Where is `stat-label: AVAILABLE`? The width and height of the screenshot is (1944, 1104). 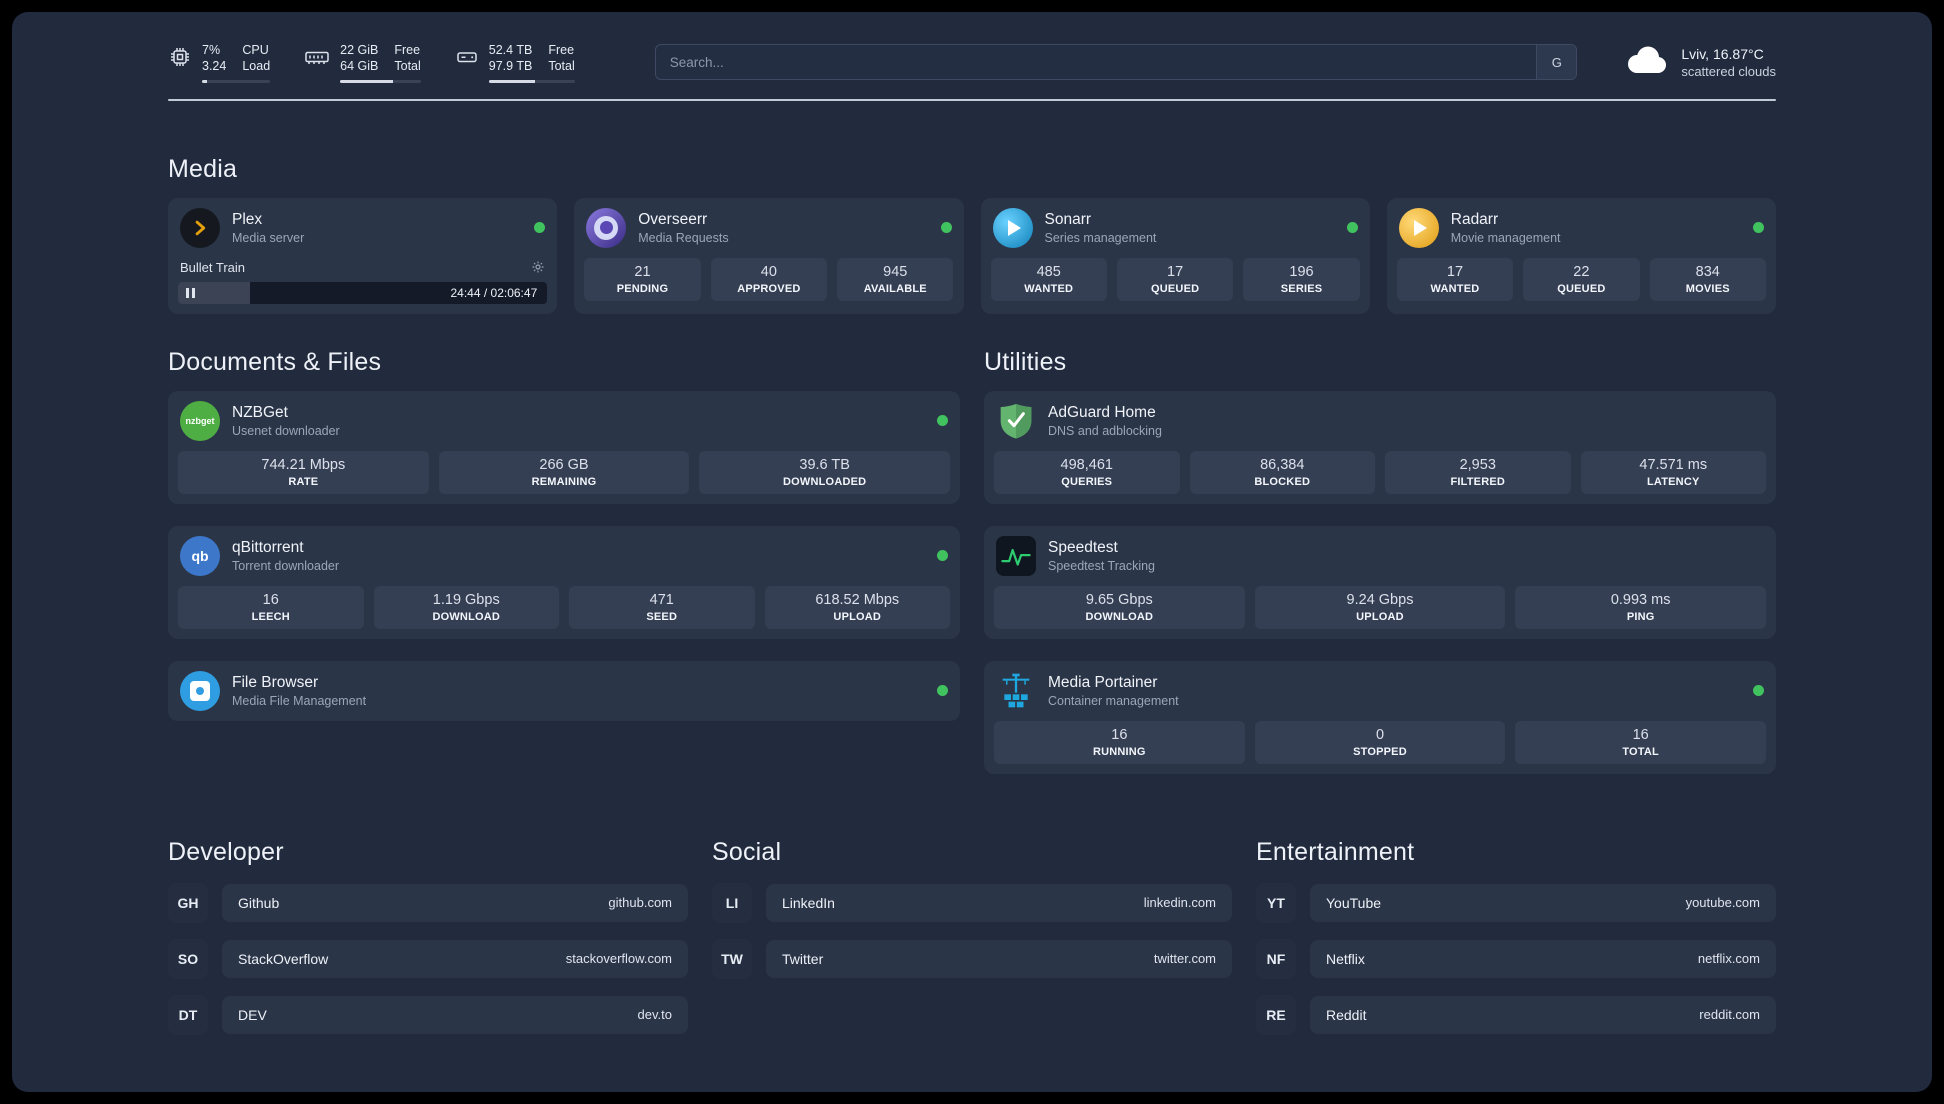 stat-label: AVAILABLE is located at coordinates (895, 288).